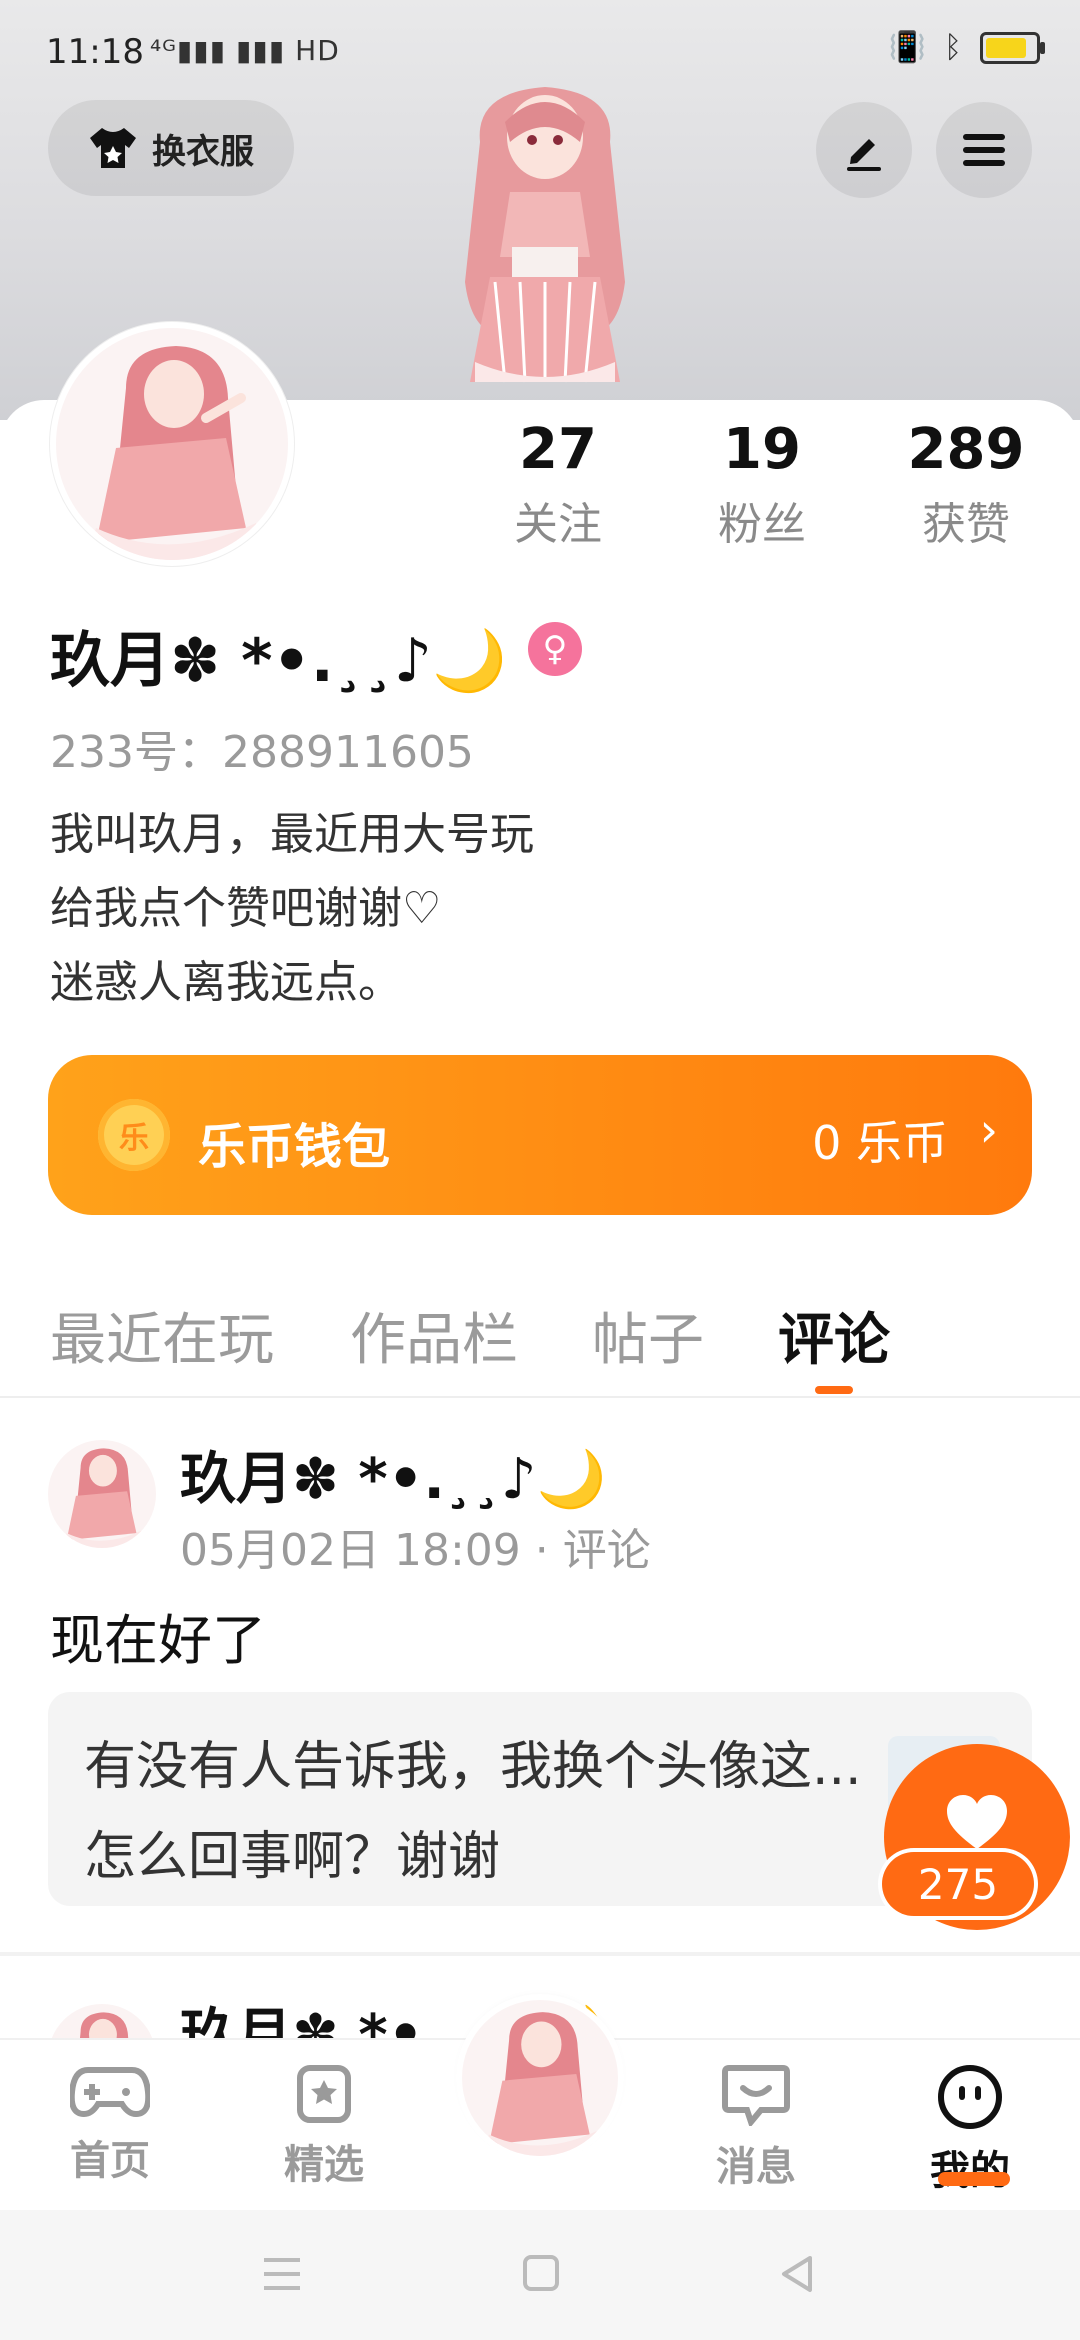  I want to click on system-navigation-bar, so click(540, 2275).